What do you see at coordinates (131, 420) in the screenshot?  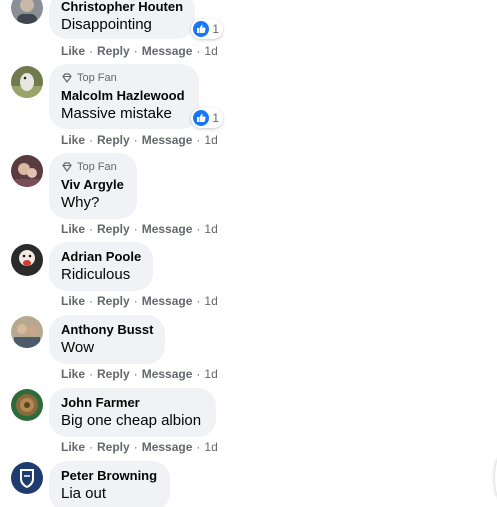 I see `comment-text: Big one cheap albion` at bounding box center [131, 420].